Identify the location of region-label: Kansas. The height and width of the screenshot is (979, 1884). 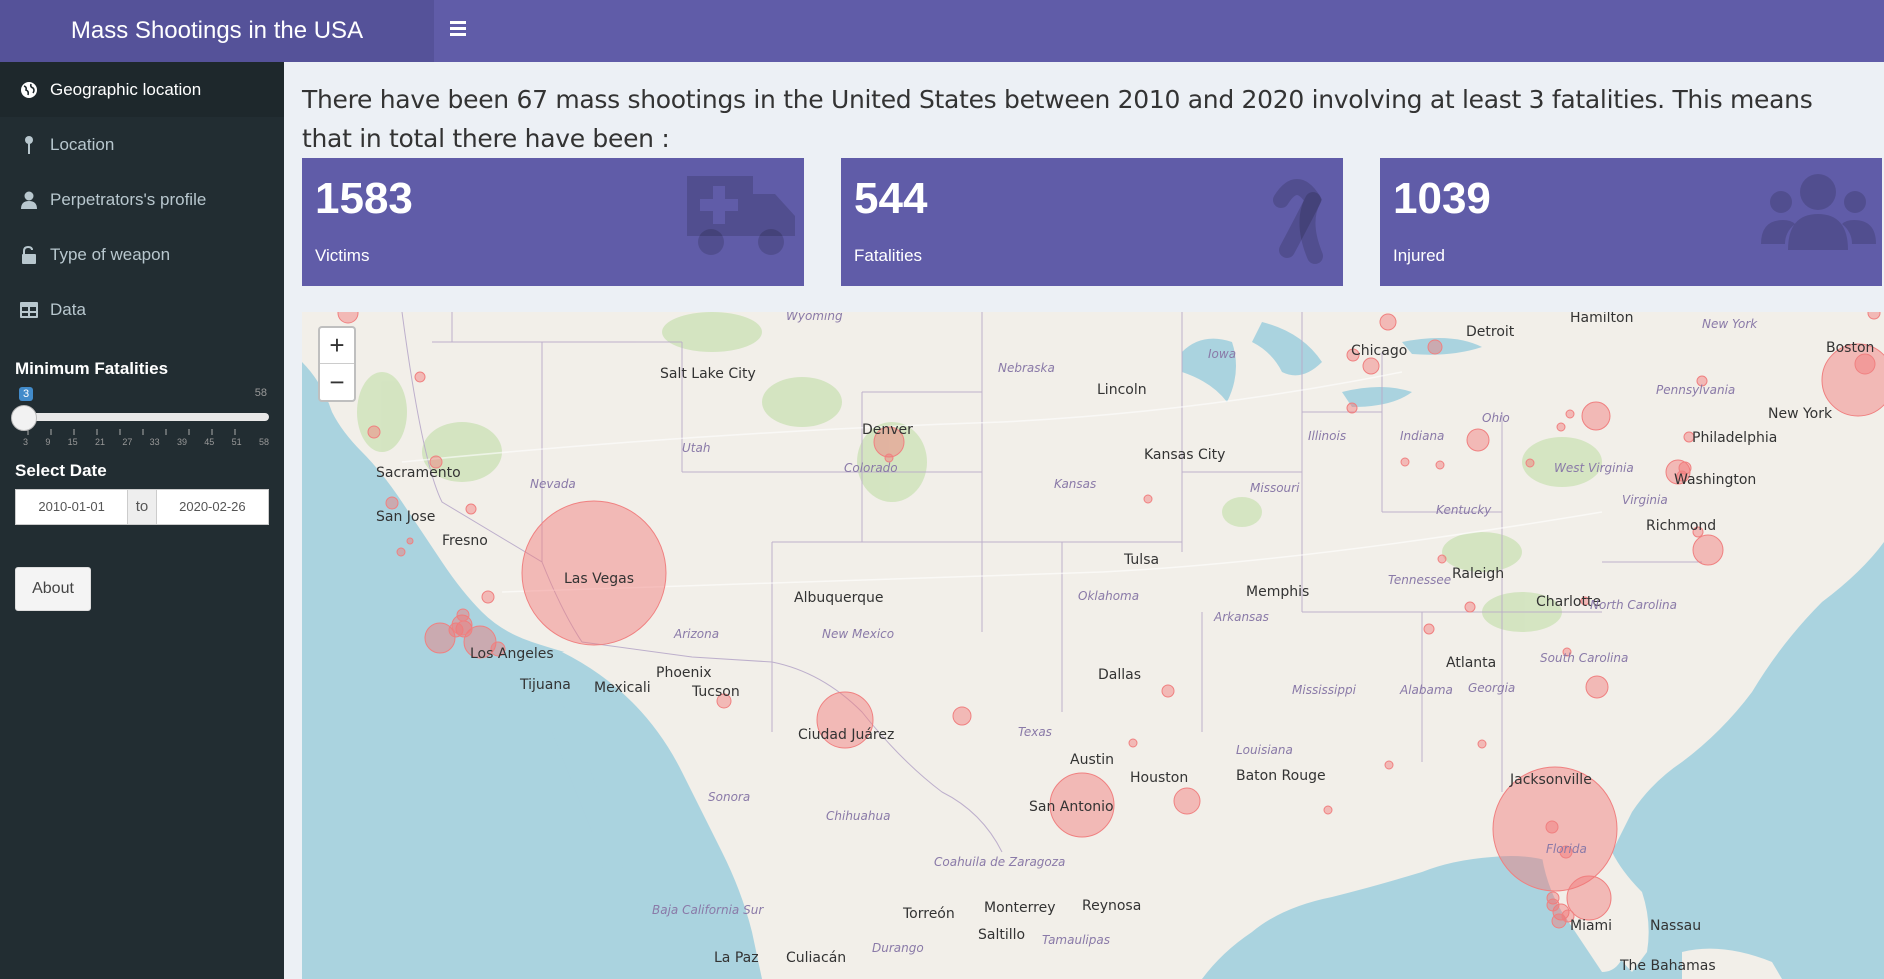
(1075, 484).